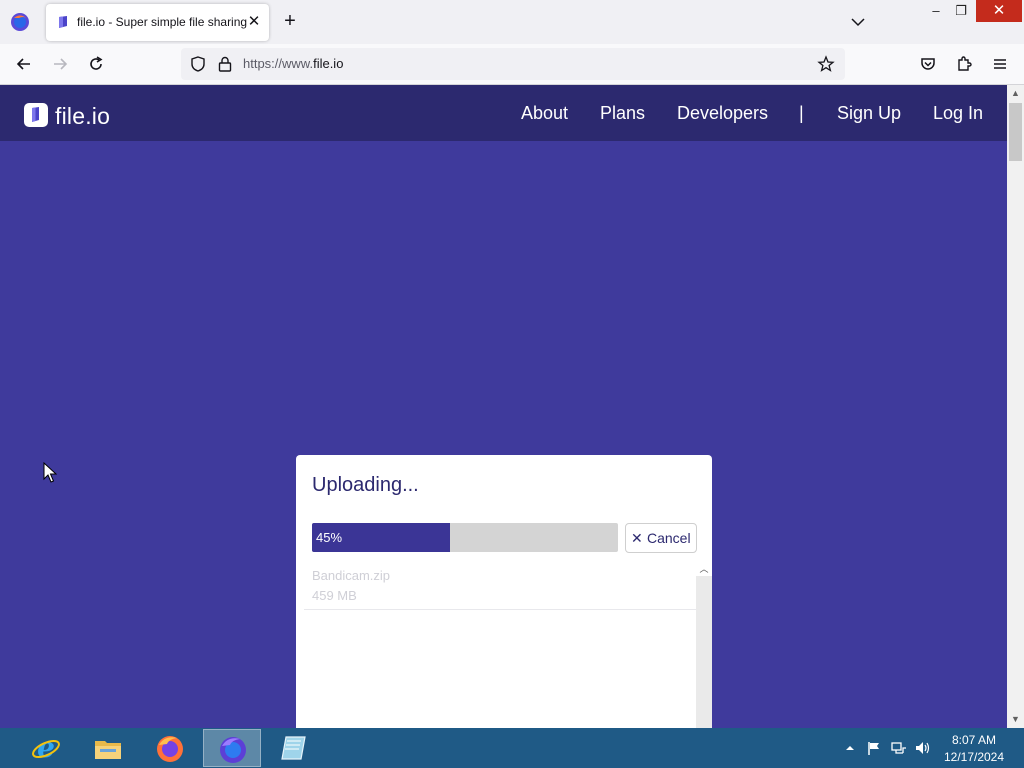 This screenshot has width=1024, height=768. Describe the element at coordinates (923, 748) in the screenshot. I see `volume-icon` at that location.